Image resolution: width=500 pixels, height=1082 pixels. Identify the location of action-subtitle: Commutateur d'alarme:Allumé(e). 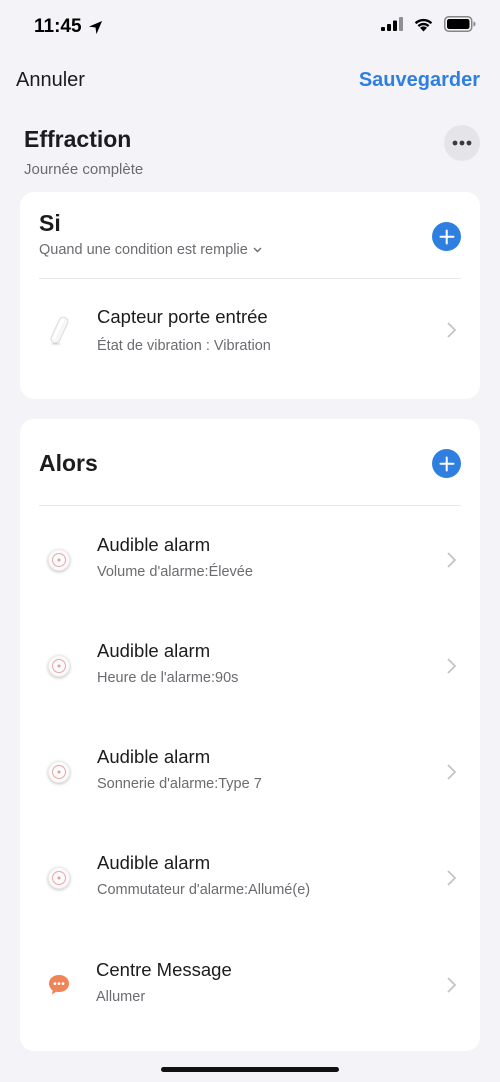
(204, 890).